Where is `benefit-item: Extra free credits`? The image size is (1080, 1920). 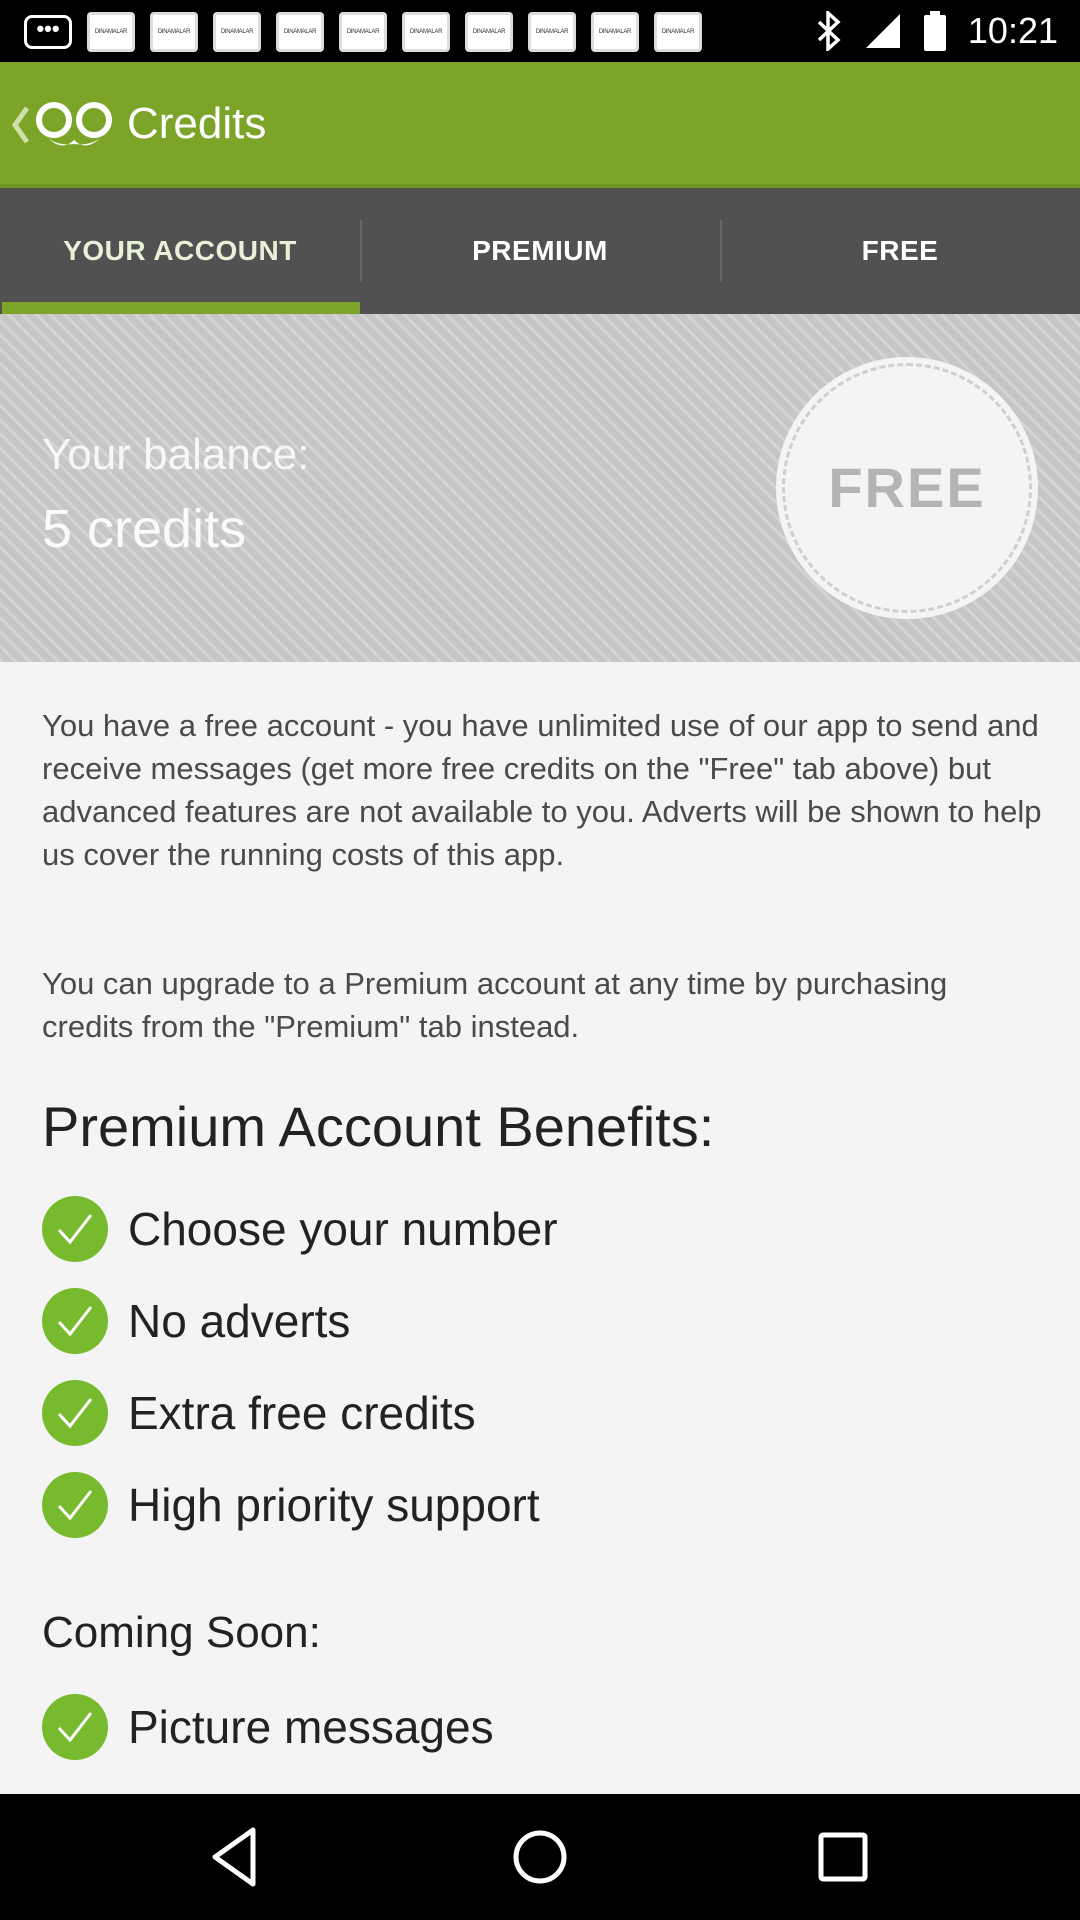
benefit-item: Extra free credits is located at coordinates (259, 1413).